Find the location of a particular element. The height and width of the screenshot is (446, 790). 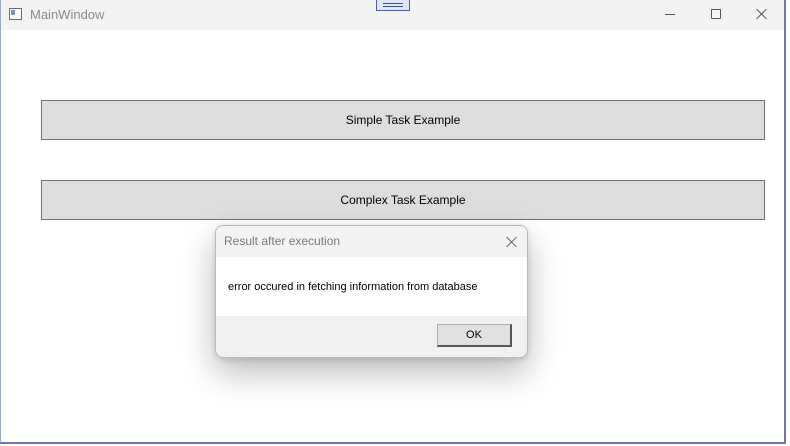

app-window-icon is located at coordinates (15, 14).